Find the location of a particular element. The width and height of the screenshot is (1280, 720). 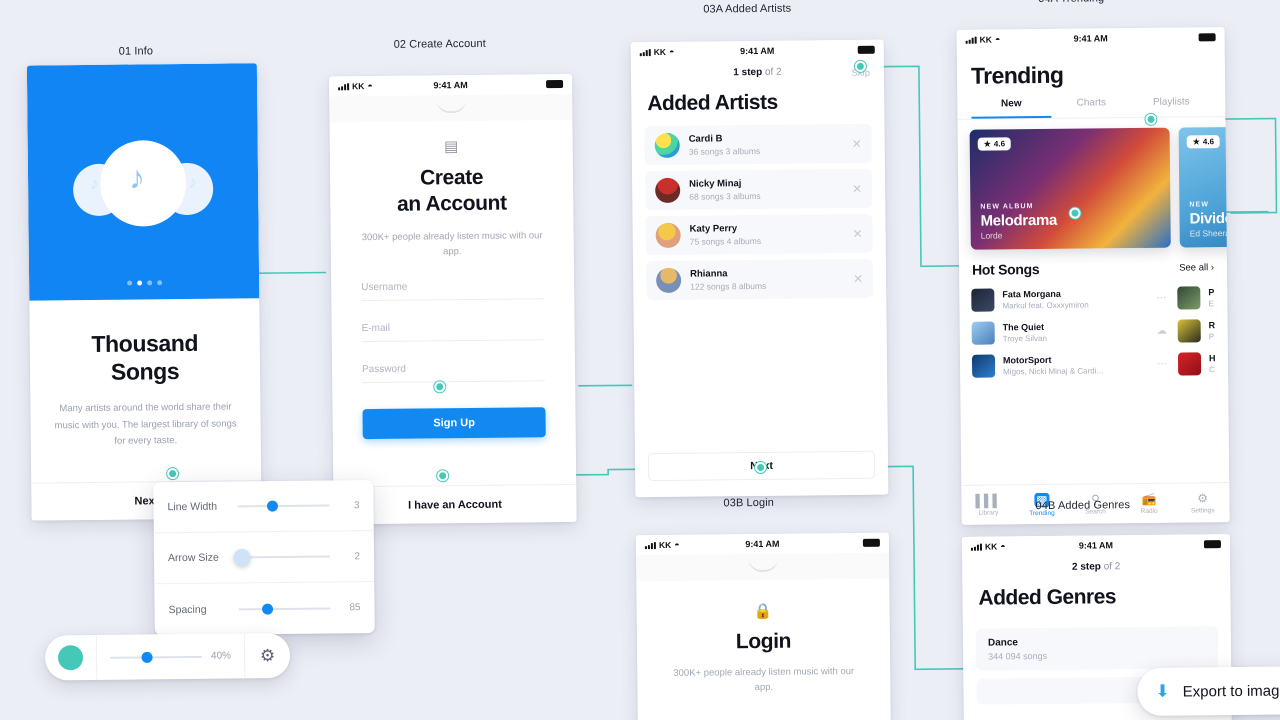

zoom-slider-track is located at coordinates (156, 657).